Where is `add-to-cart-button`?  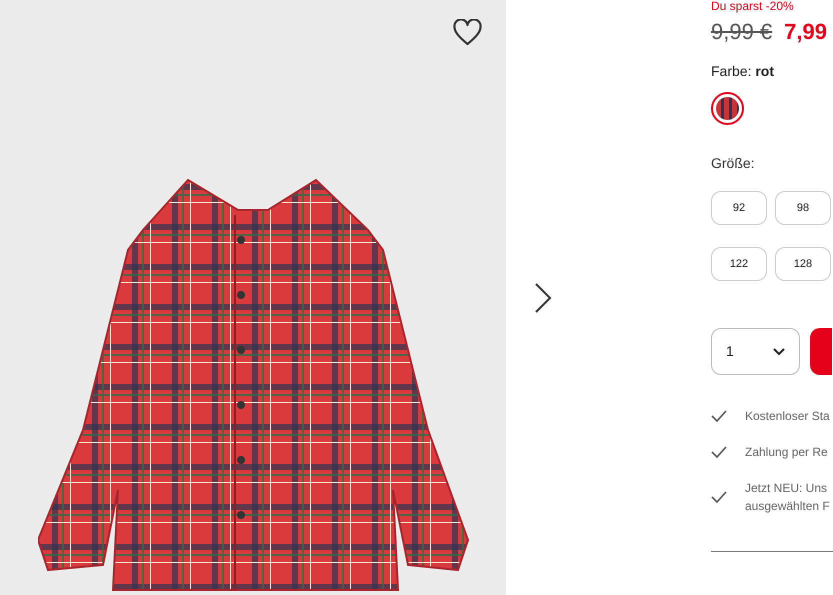 add-to-cart-button is located at coordinates (821, 351).